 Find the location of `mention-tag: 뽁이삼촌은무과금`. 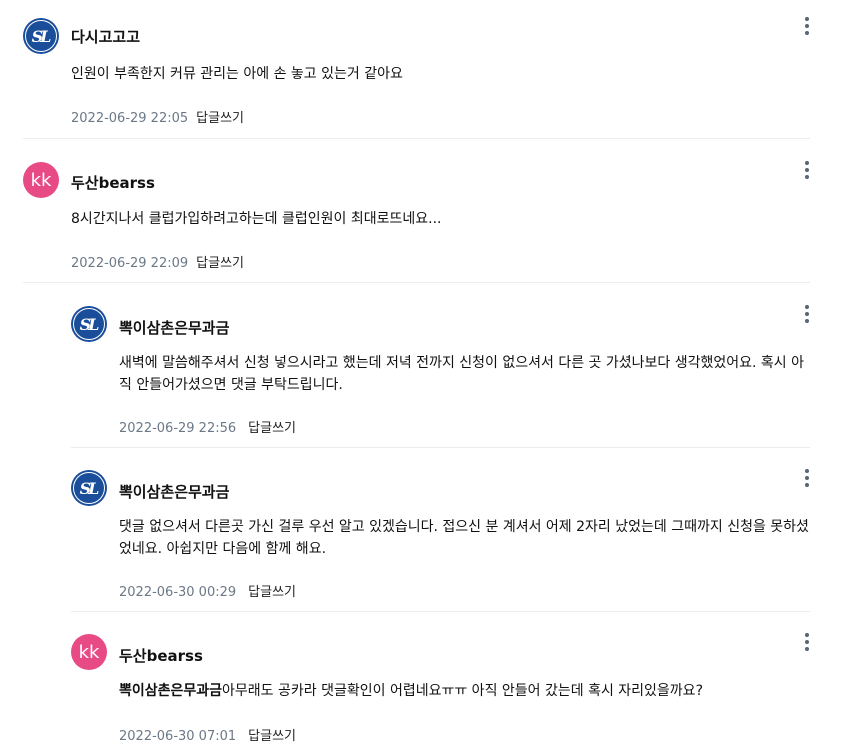

mention-tag: 뽁이삼촌은무과금 is located at coordinates (170, 691).